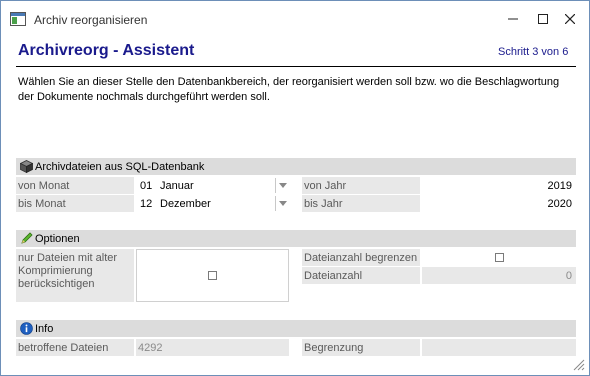 This screenshot has height=376, width=590. Describe the element at coordinates (185, 203) in the screenshot. I see `bis-monat-name: Dezember` at that location.